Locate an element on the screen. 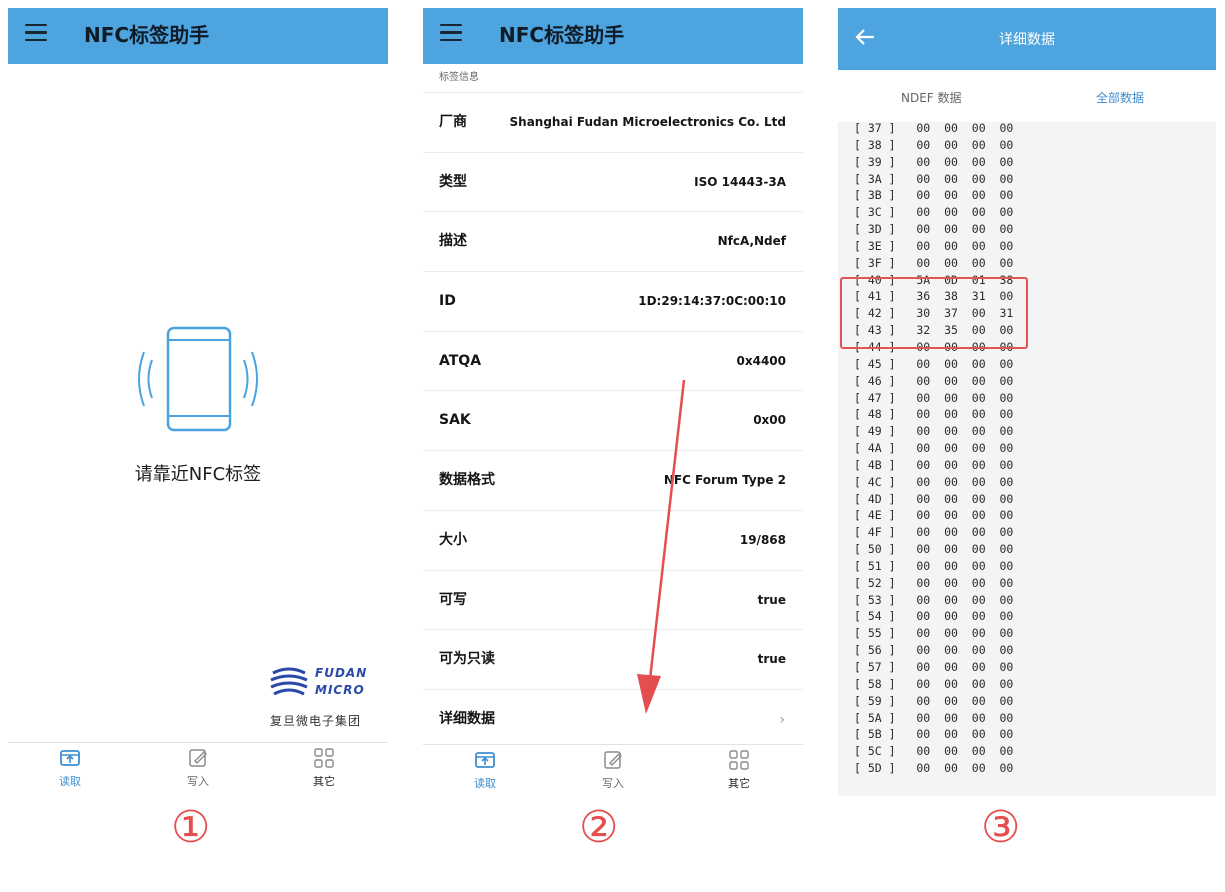 Image resolution: width=1225 pixels, height=892 pixels. hex-row: [ 56 ] 00 00 00 00 is located at coordinates (933, 650).